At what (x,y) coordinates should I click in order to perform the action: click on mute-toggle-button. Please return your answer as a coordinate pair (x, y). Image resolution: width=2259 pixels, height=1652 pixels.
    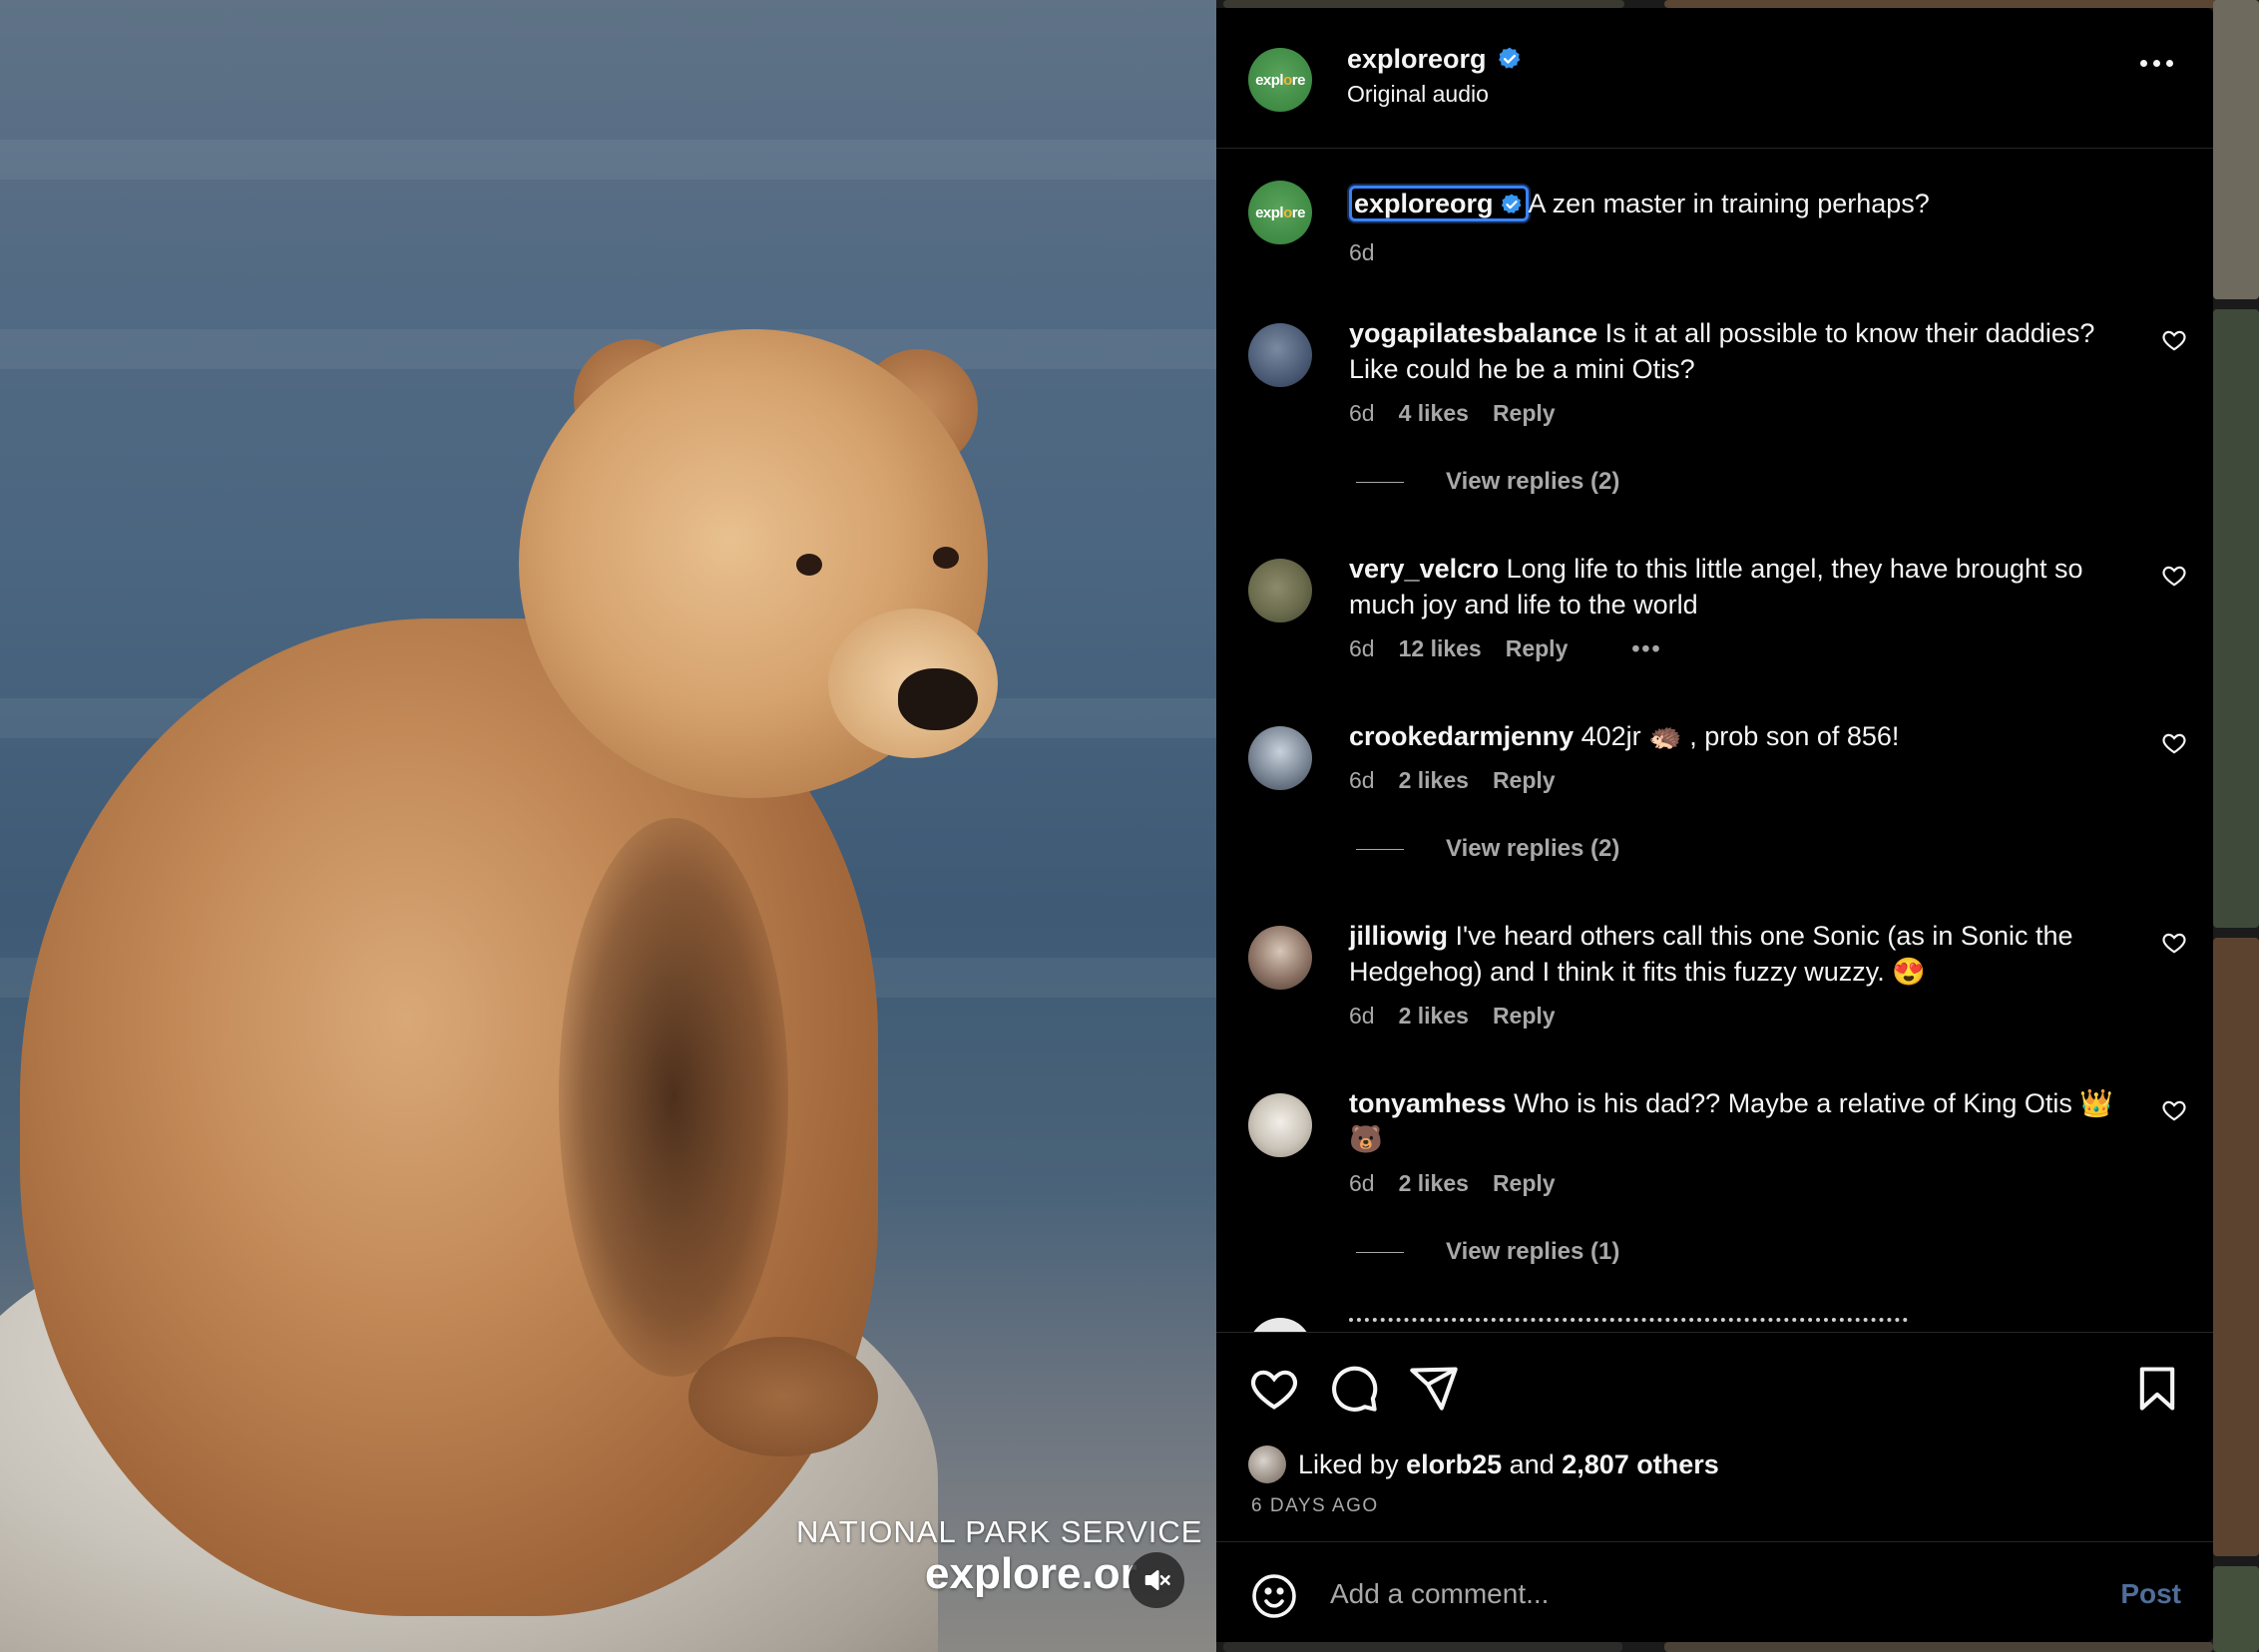
    Looking at the image, I should click on (1156, 1580).